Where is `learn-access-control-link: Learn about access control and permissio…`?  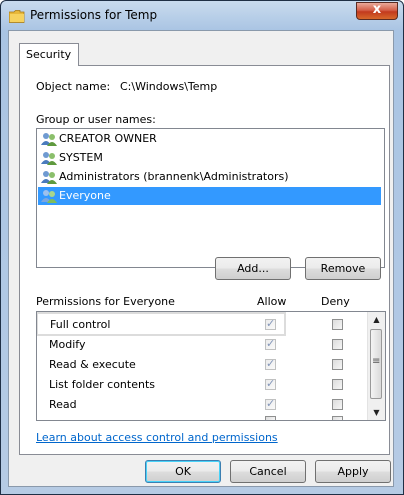 learn-access-control-link: Learn about access control and permissio… is located at coordinates (157, 437).